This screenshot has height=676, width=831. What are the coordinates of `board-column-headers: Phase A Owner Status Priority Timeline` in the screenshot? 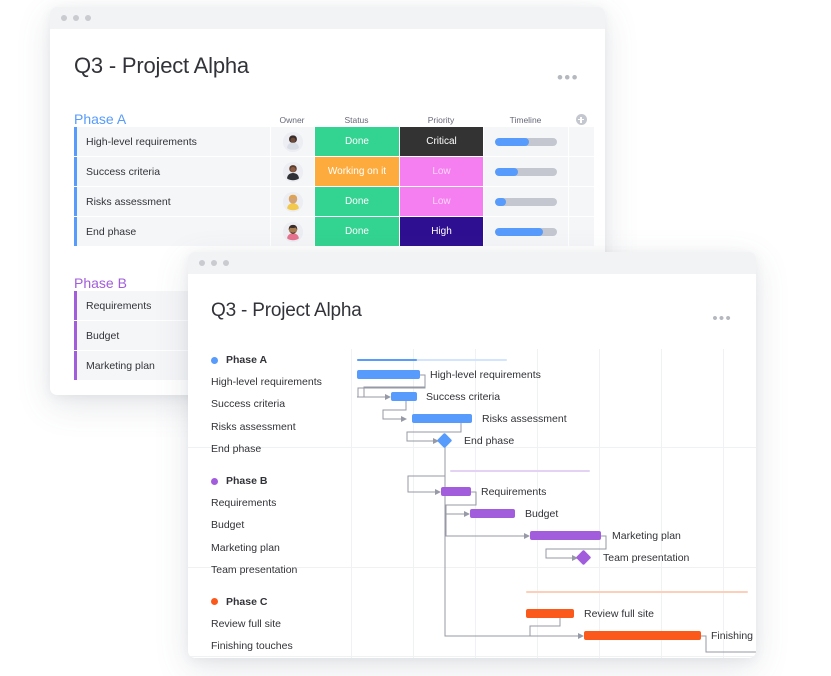 It's located at (327, 116).